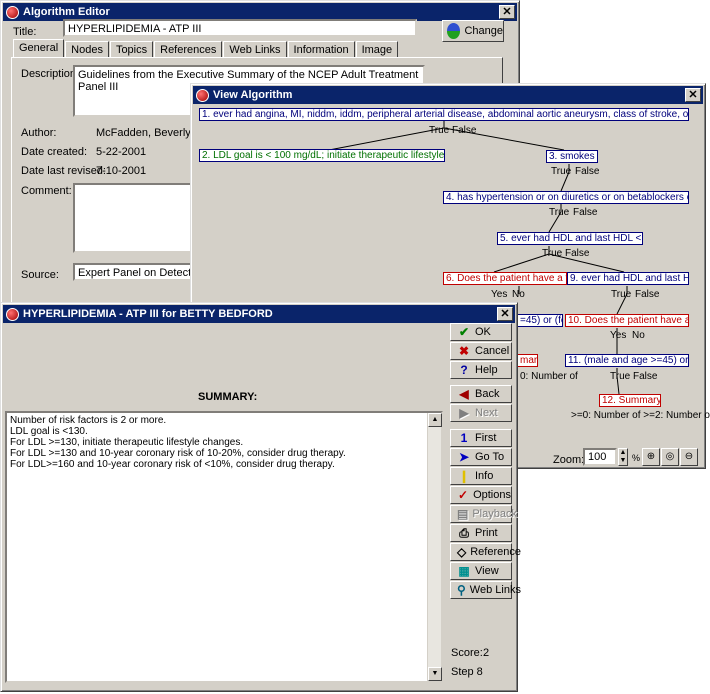  I want to click on tab-web-links: Web Links, so click(255, 49).